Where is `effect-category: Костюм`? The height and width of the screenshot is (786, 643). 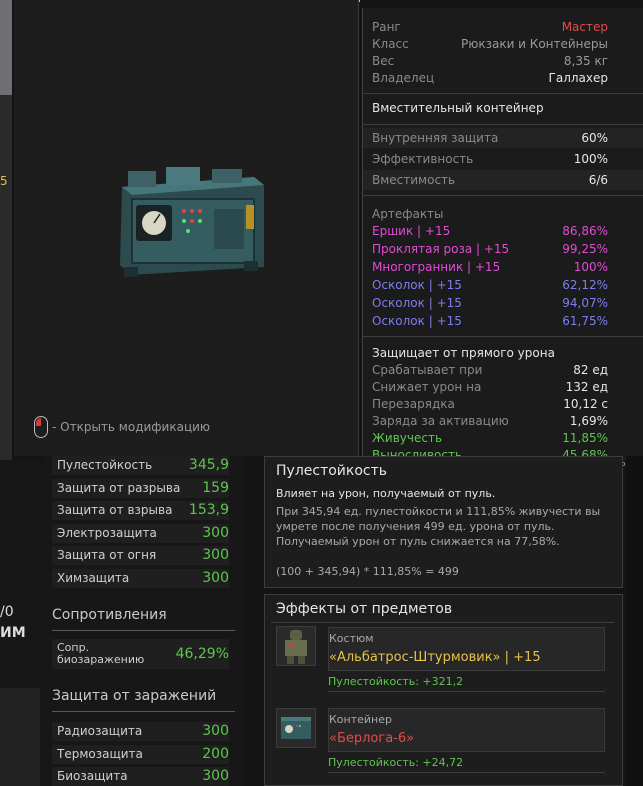 effect-category: Костюм is located at coordinates (351, 638).